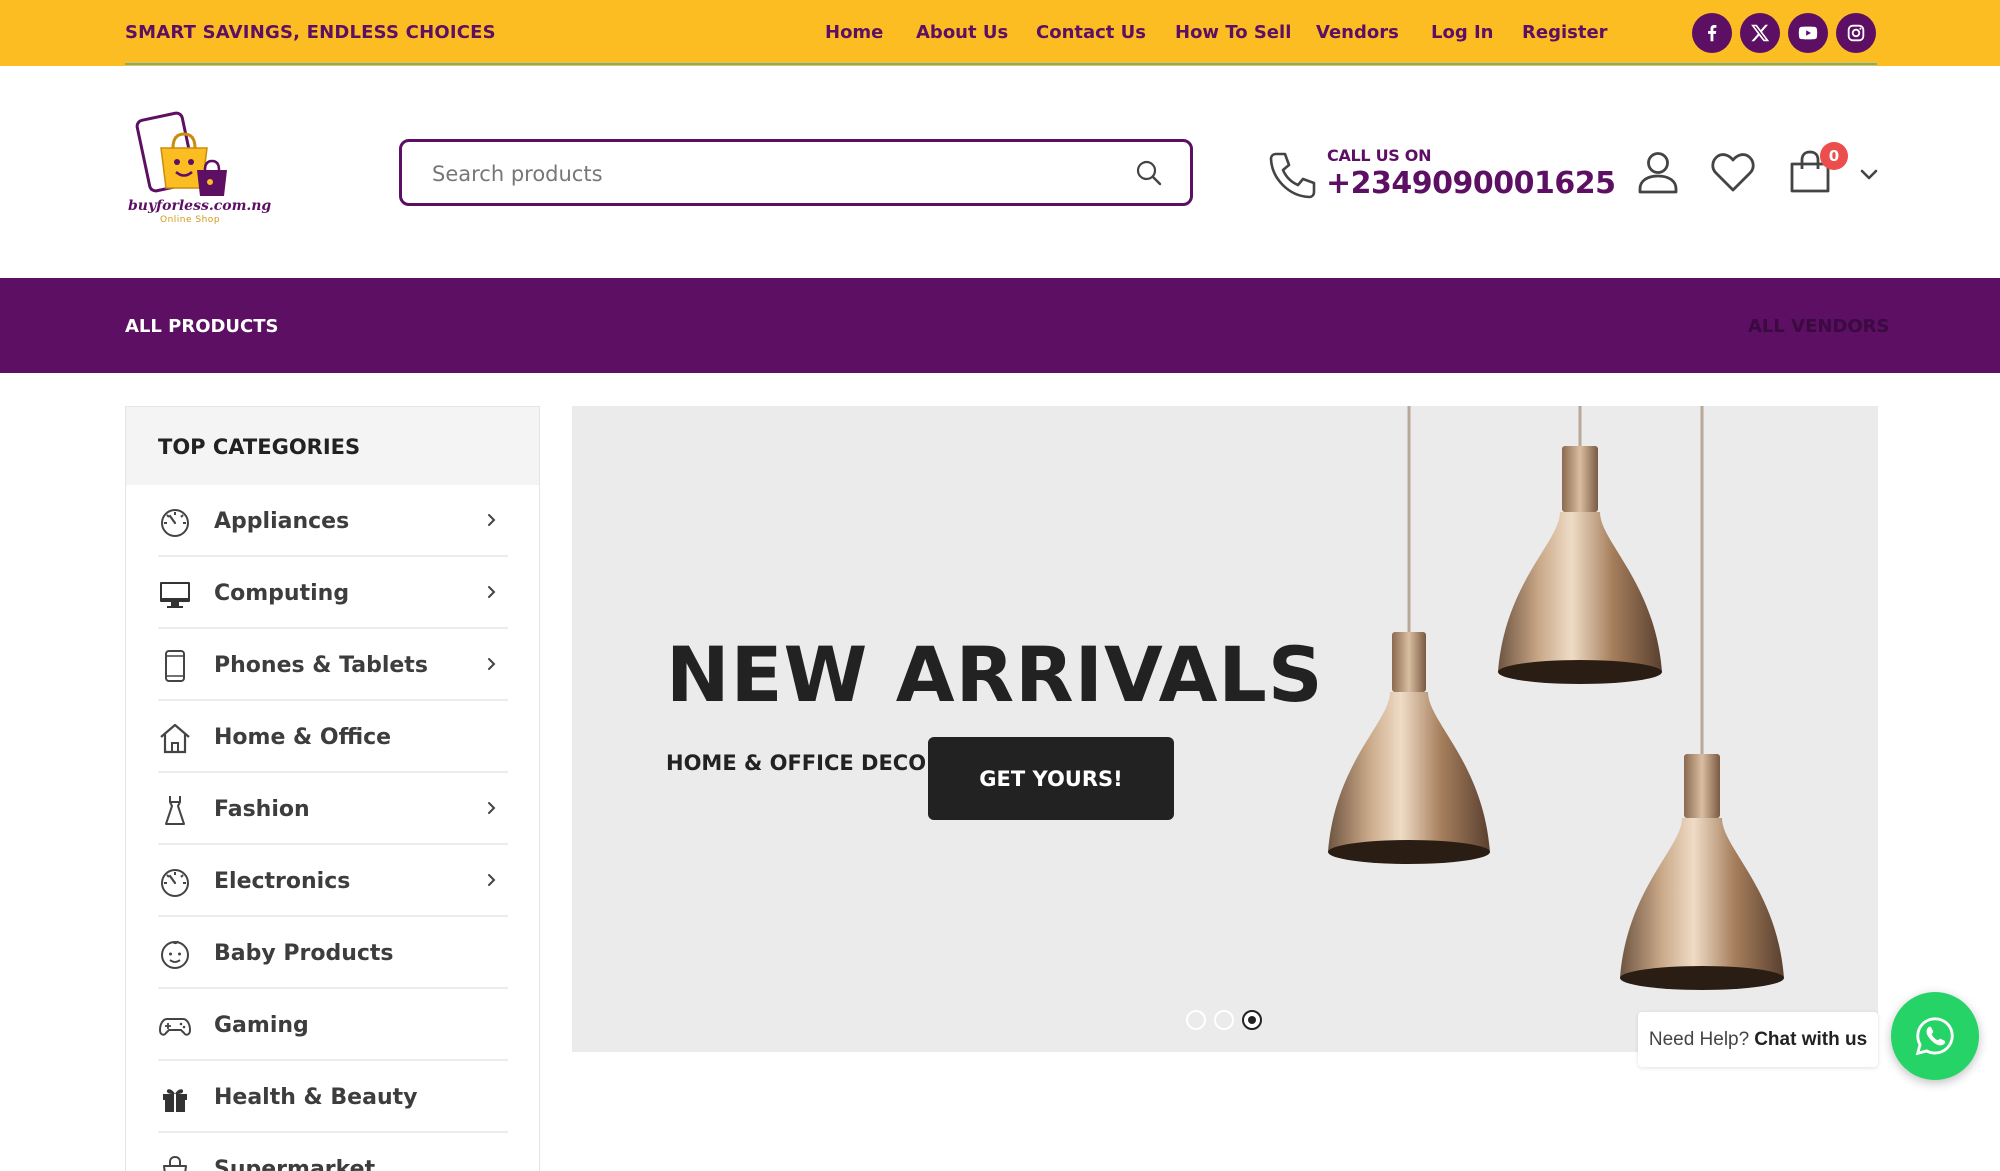  I want to click on category-item-health-beauty: Health & Beauty, so click(333, 1097).